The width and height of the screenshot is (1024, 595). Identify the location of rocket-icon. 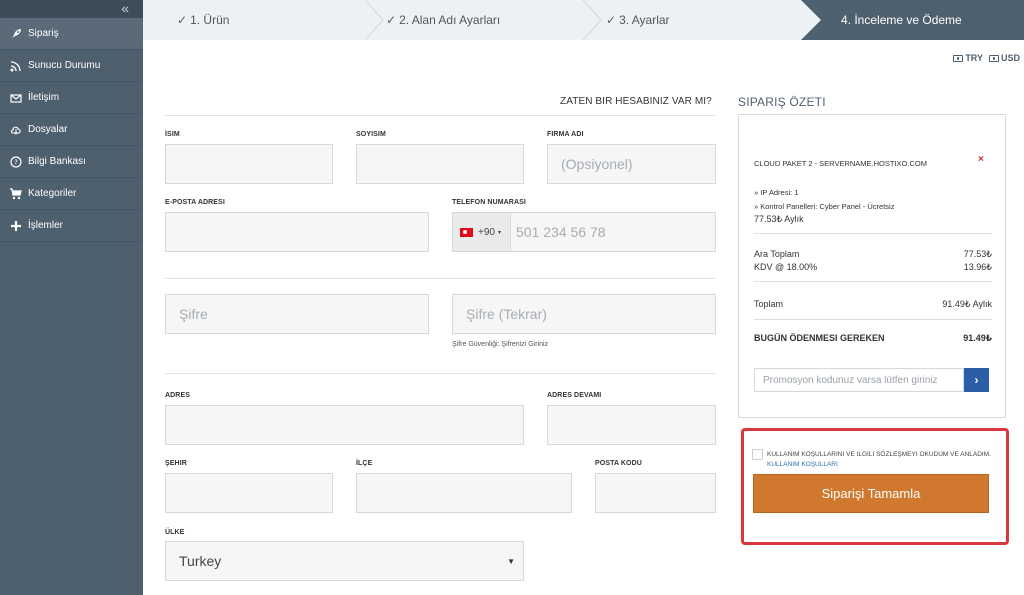
(16, 34).